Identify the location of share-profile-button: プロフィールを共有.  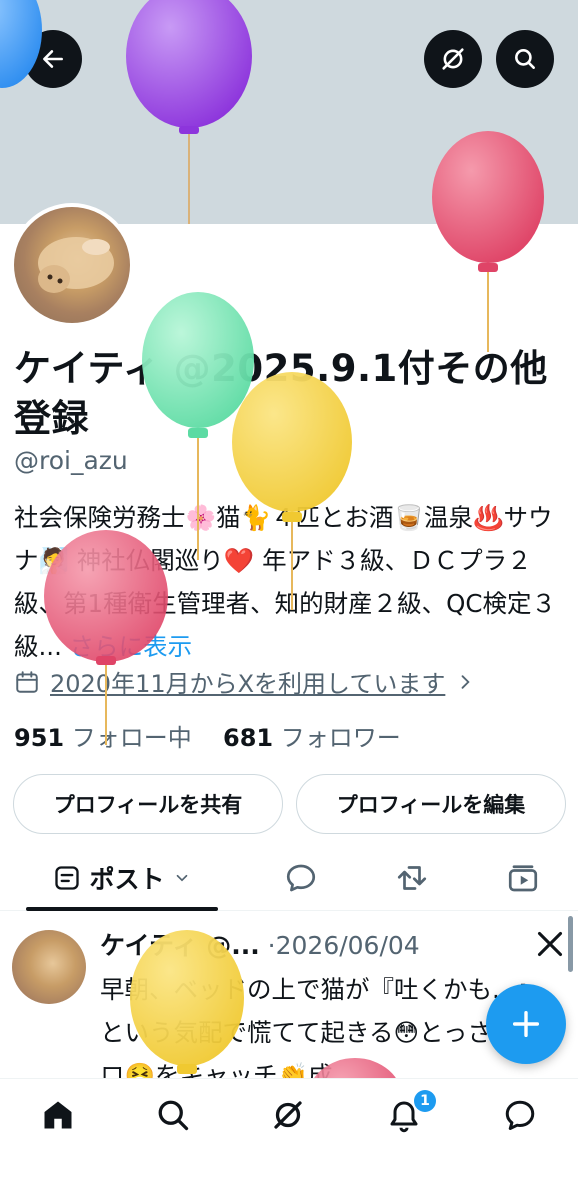
(148, 804).